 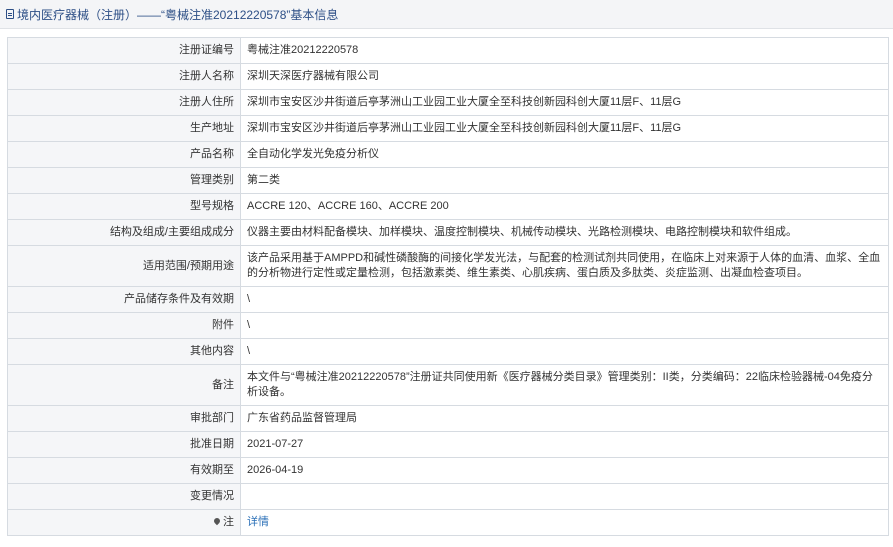 What do you see at coordinates (446, 14) in the screenshot?
I see `page-header: 境内医疗器械（注册）——“粤械注准20212220578”基本信息` at bounding box center [446, 14].